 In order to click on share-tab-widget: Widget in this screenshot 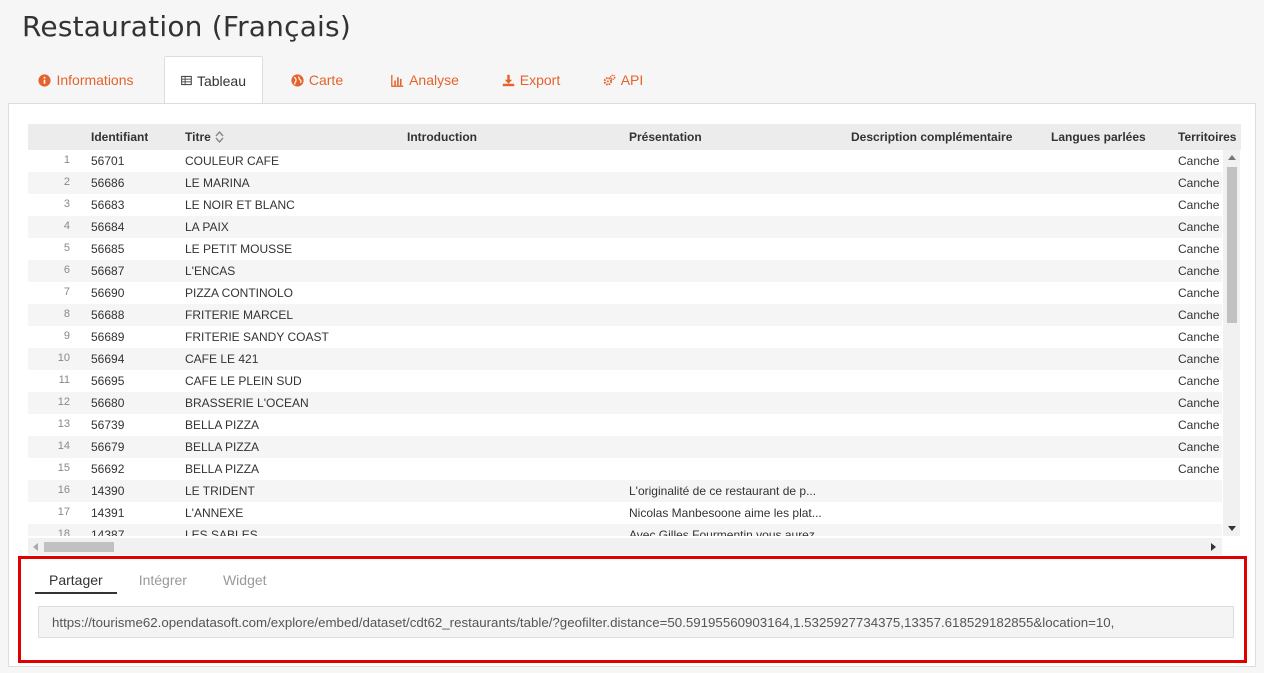, I will do `click(245, 580)`.